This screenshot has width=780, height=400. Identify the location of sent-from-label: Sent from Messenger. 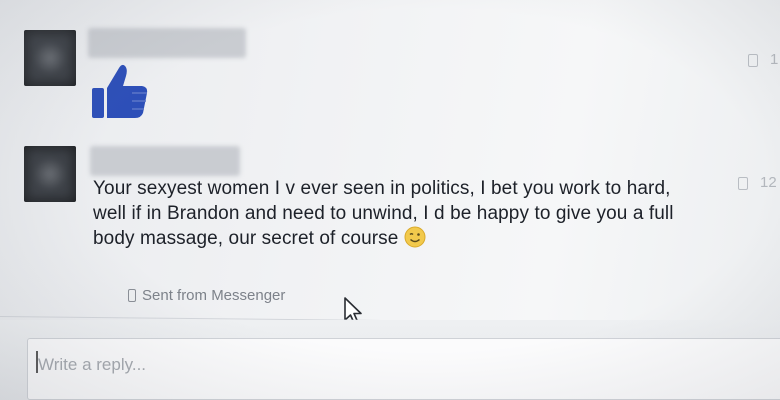
(214, 295).